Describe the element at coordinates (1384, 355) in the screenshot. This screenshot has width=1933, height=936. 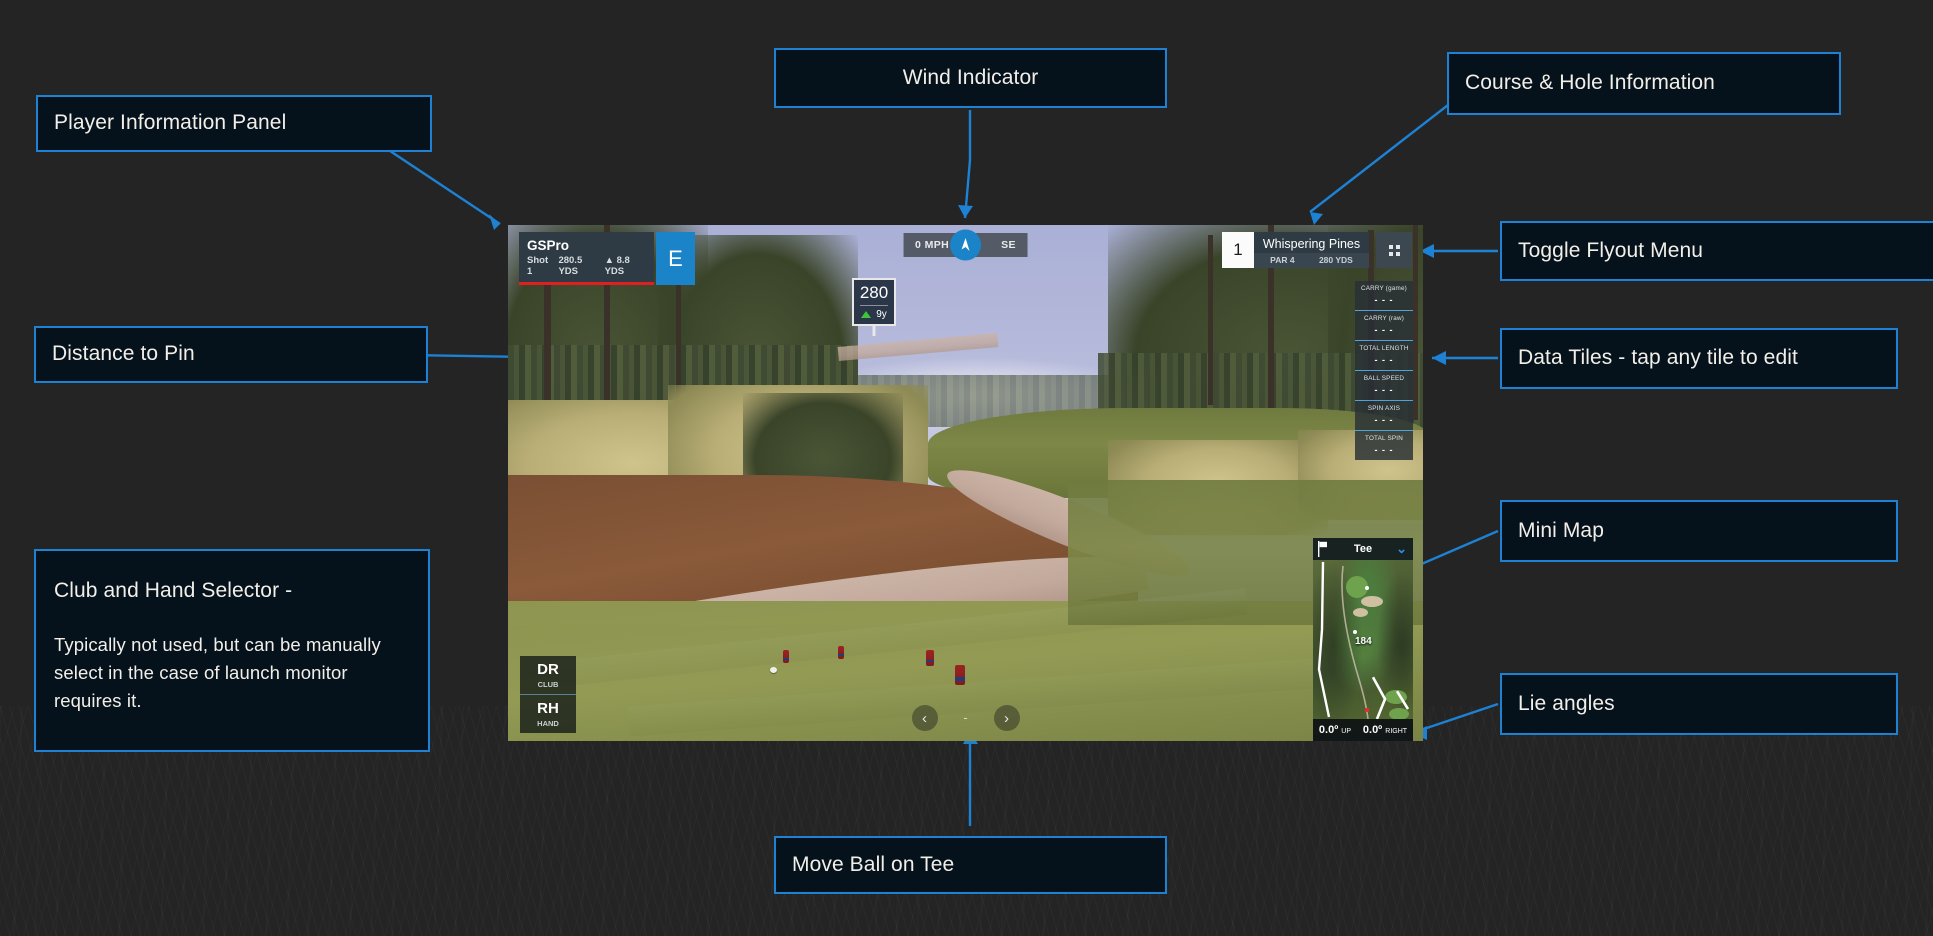
I see `data-tile: TOTAL LENGTH - - -` at that location.